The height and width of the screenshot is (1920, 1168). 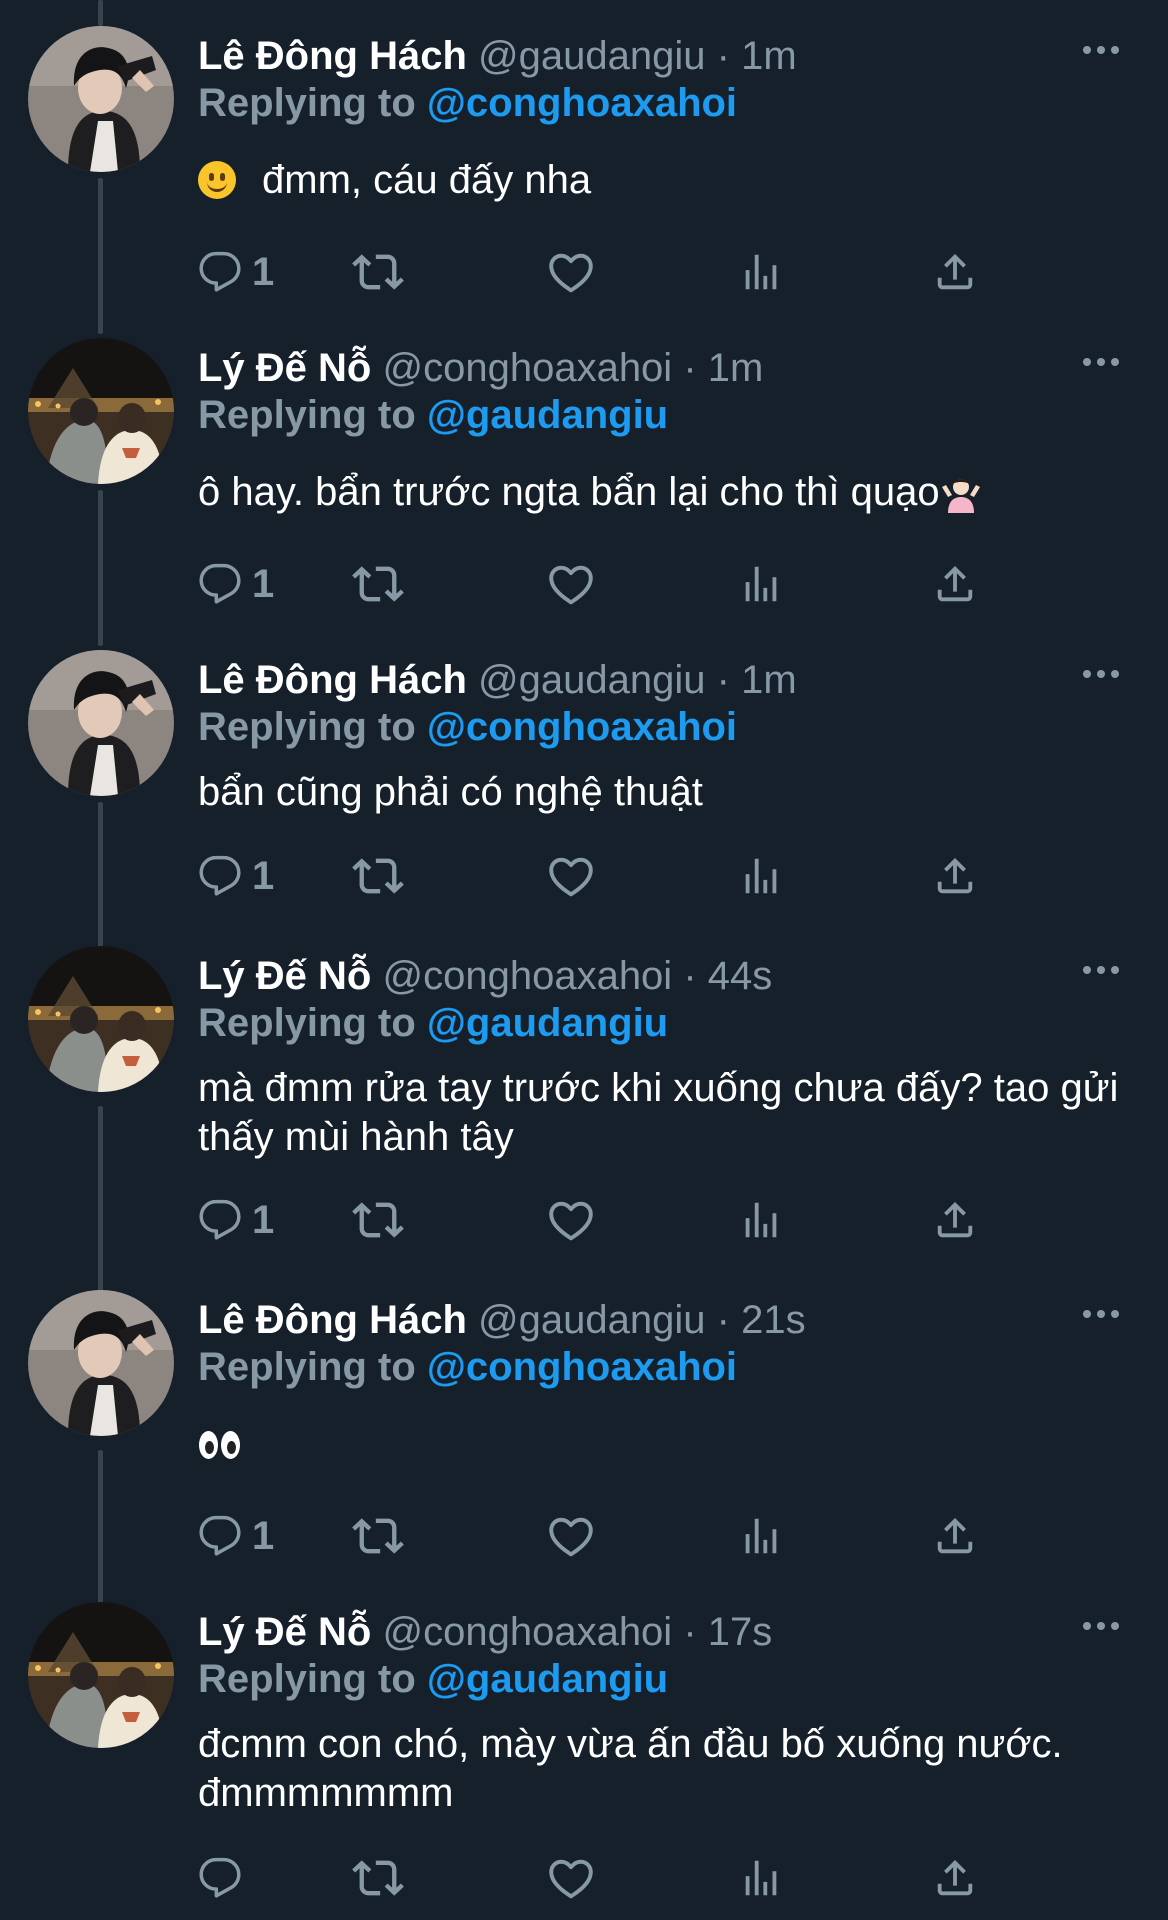 I want to click on tweet-header: Lý Đế Nỗ @conghoaxahoi · 44s, so click(x=485, y=976).